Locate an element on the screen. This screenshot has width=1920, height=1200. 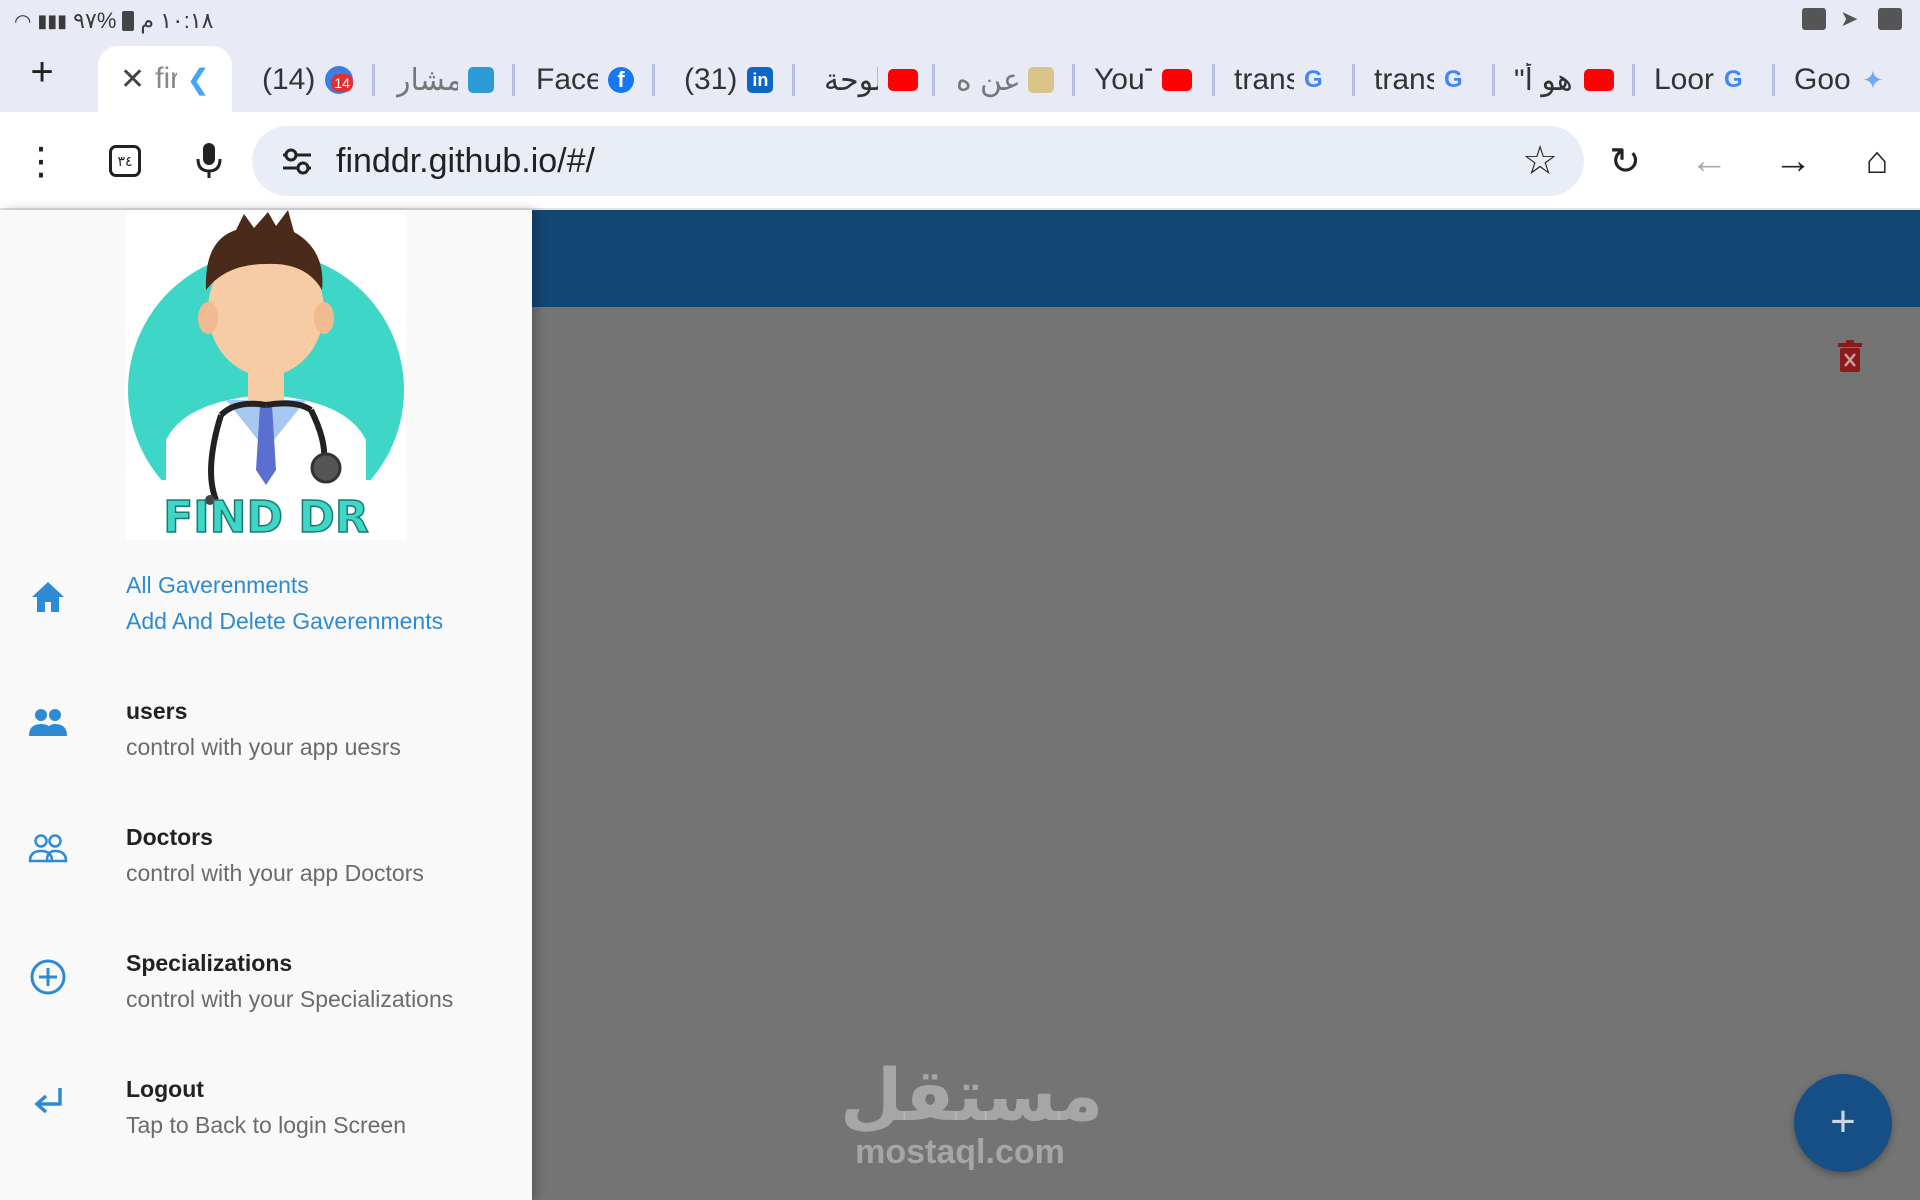
message-icon is located at coordinates (1814, 19).